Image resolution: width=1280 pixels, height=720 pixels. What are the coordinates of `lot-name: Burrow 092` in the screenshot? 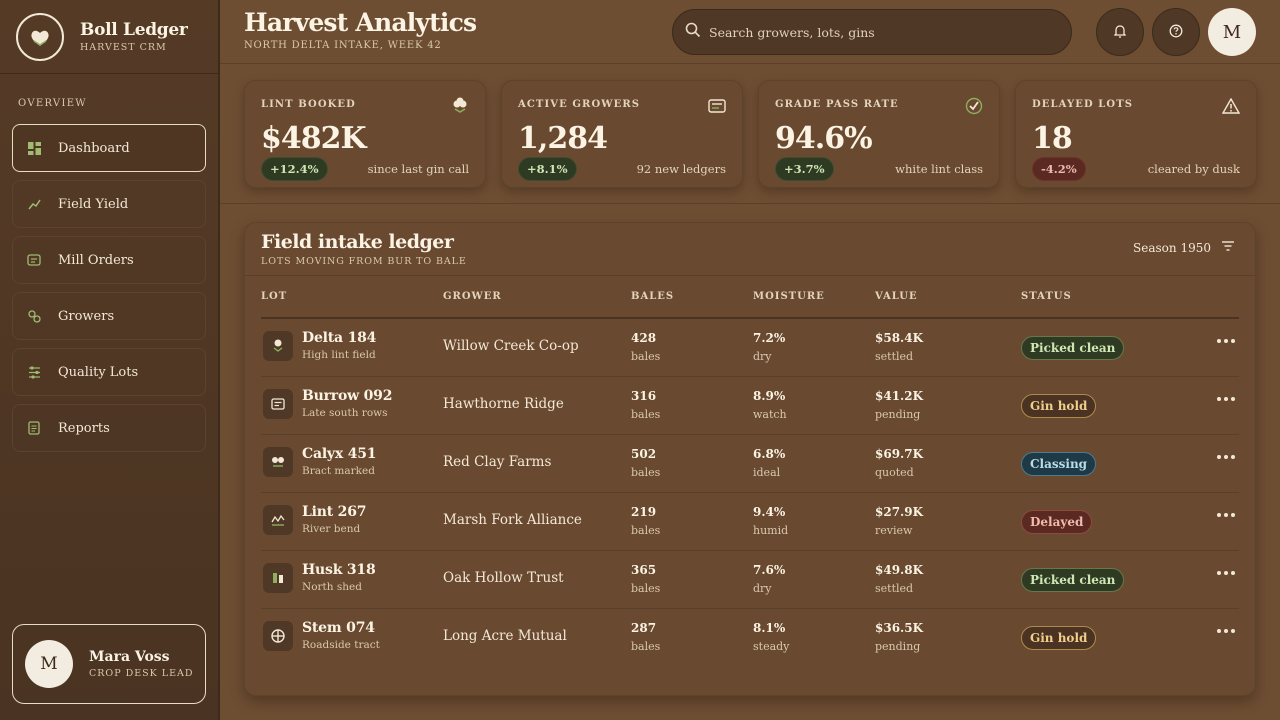 It's located at (347, 396).